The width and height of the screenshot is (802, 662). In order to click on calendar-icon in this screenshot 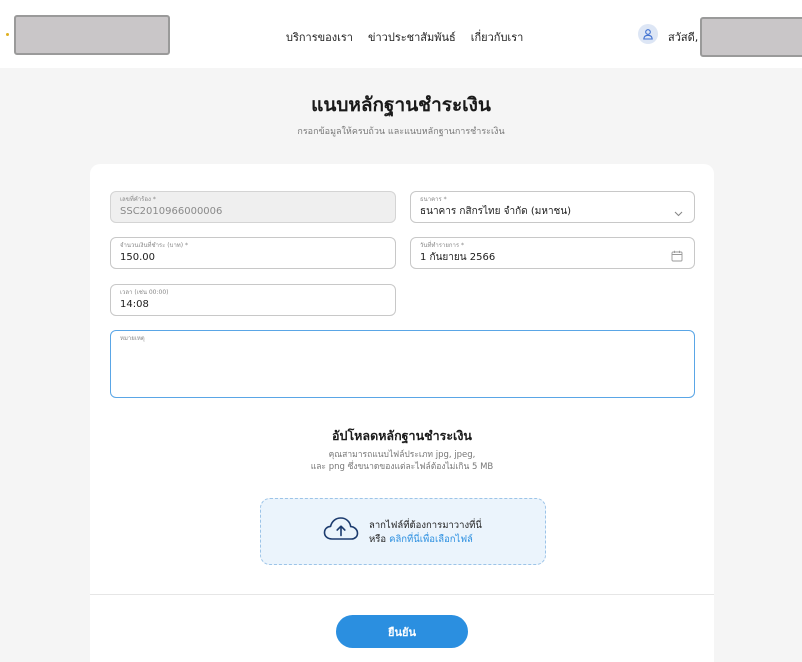, I will do `click(677, 256)`.